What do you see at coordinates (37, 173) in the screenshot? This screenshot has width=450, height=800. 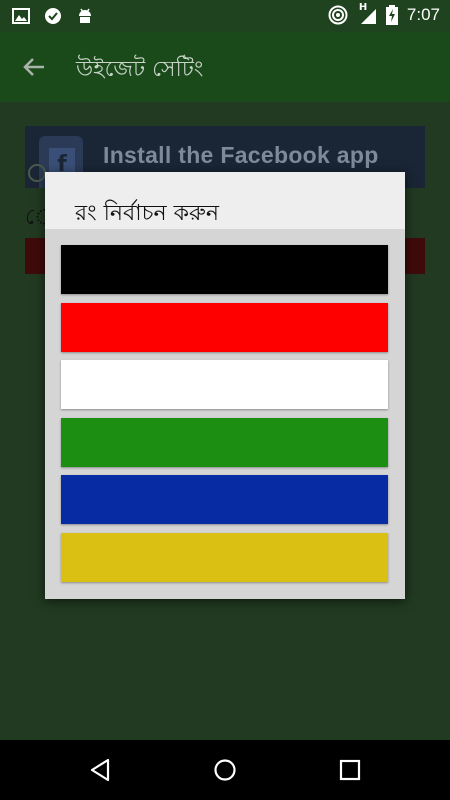 I see `ad-info-icon` at bounding box center [37, 173].